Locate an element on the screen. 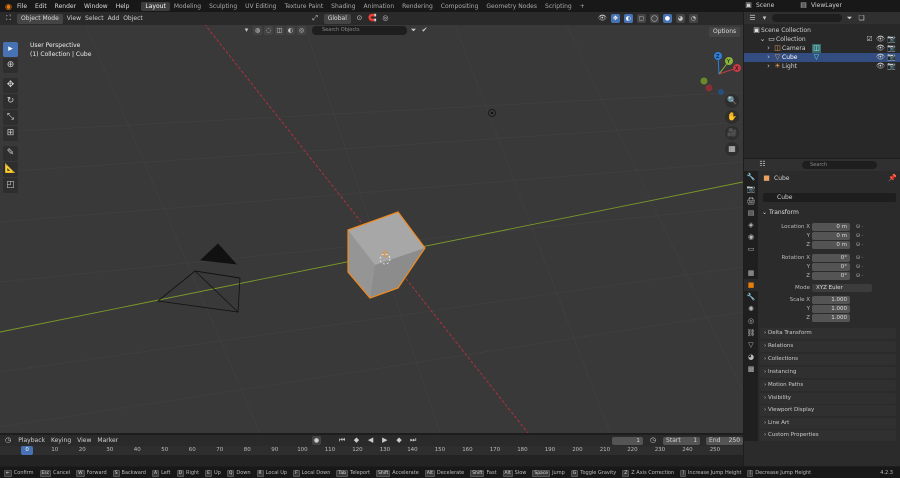 The height and width of the screenshot is (478, 900). collections-section: › Collections is located at coordinates (828, 359).